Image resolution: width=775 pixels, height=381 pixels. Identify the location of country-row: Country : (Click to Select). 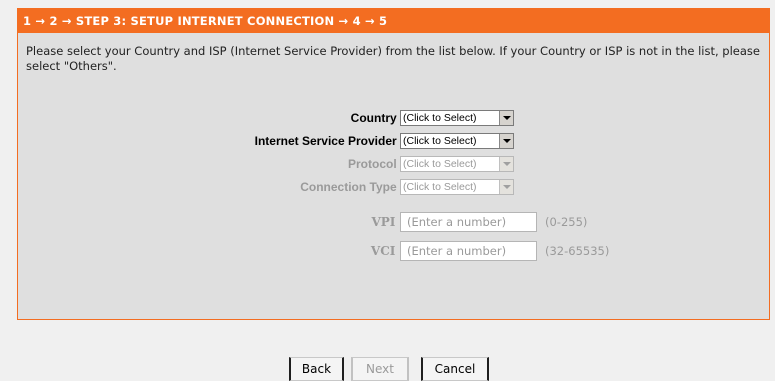
(394, 118).